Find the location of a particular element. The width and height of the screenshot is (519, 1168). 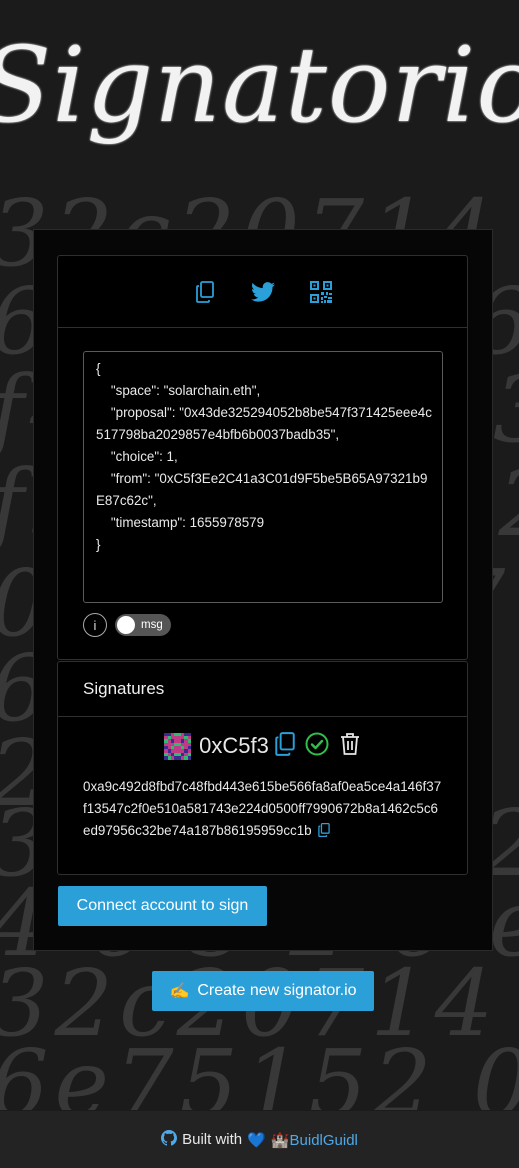

twitter-icon is located at coordinates (262, 292).